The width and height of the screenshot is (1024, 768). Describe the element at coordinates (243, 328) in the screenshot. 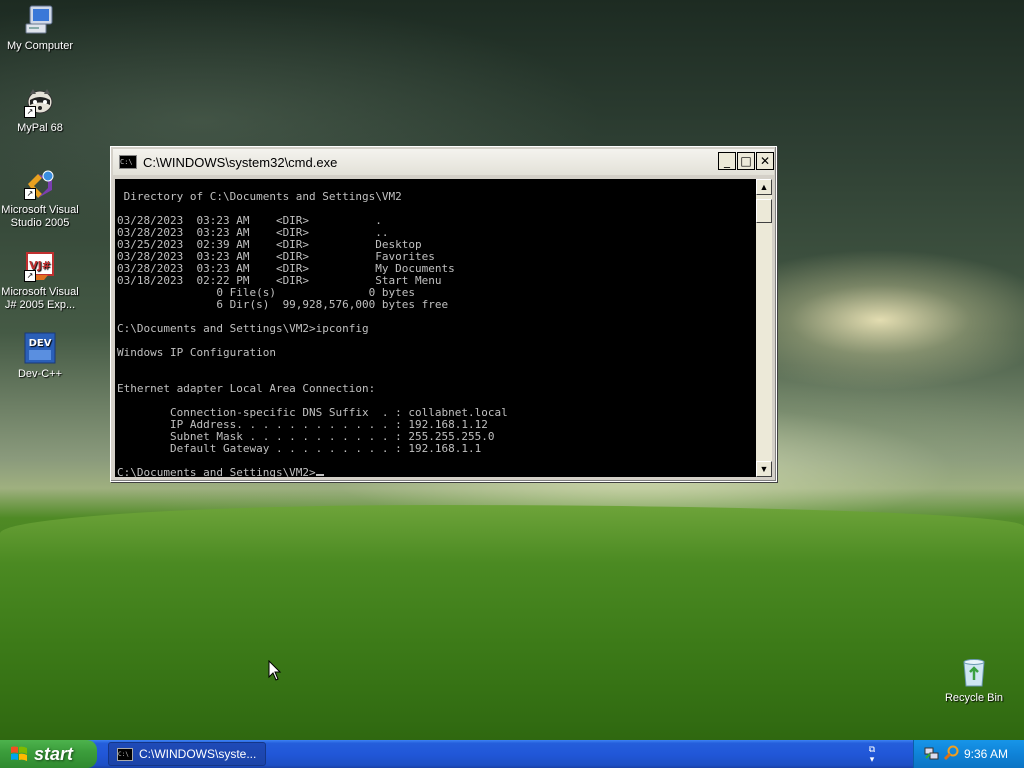

I see `console-line: C:\Documents and Settings\VM2>ipconfig` at that location.